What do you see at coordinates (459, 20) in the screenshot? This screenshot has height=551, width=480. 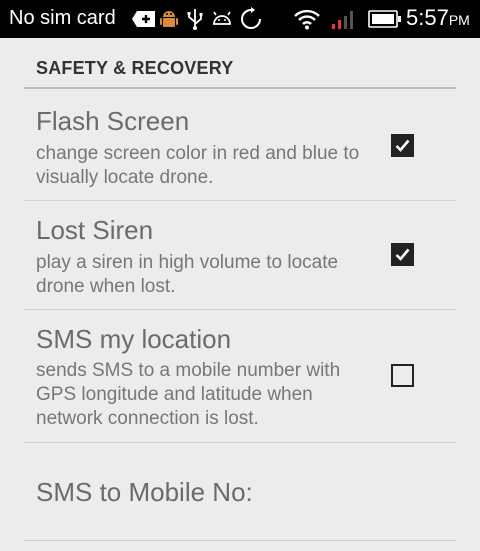 I see `clock-ampm: PM` at bounding box center [459, 20].